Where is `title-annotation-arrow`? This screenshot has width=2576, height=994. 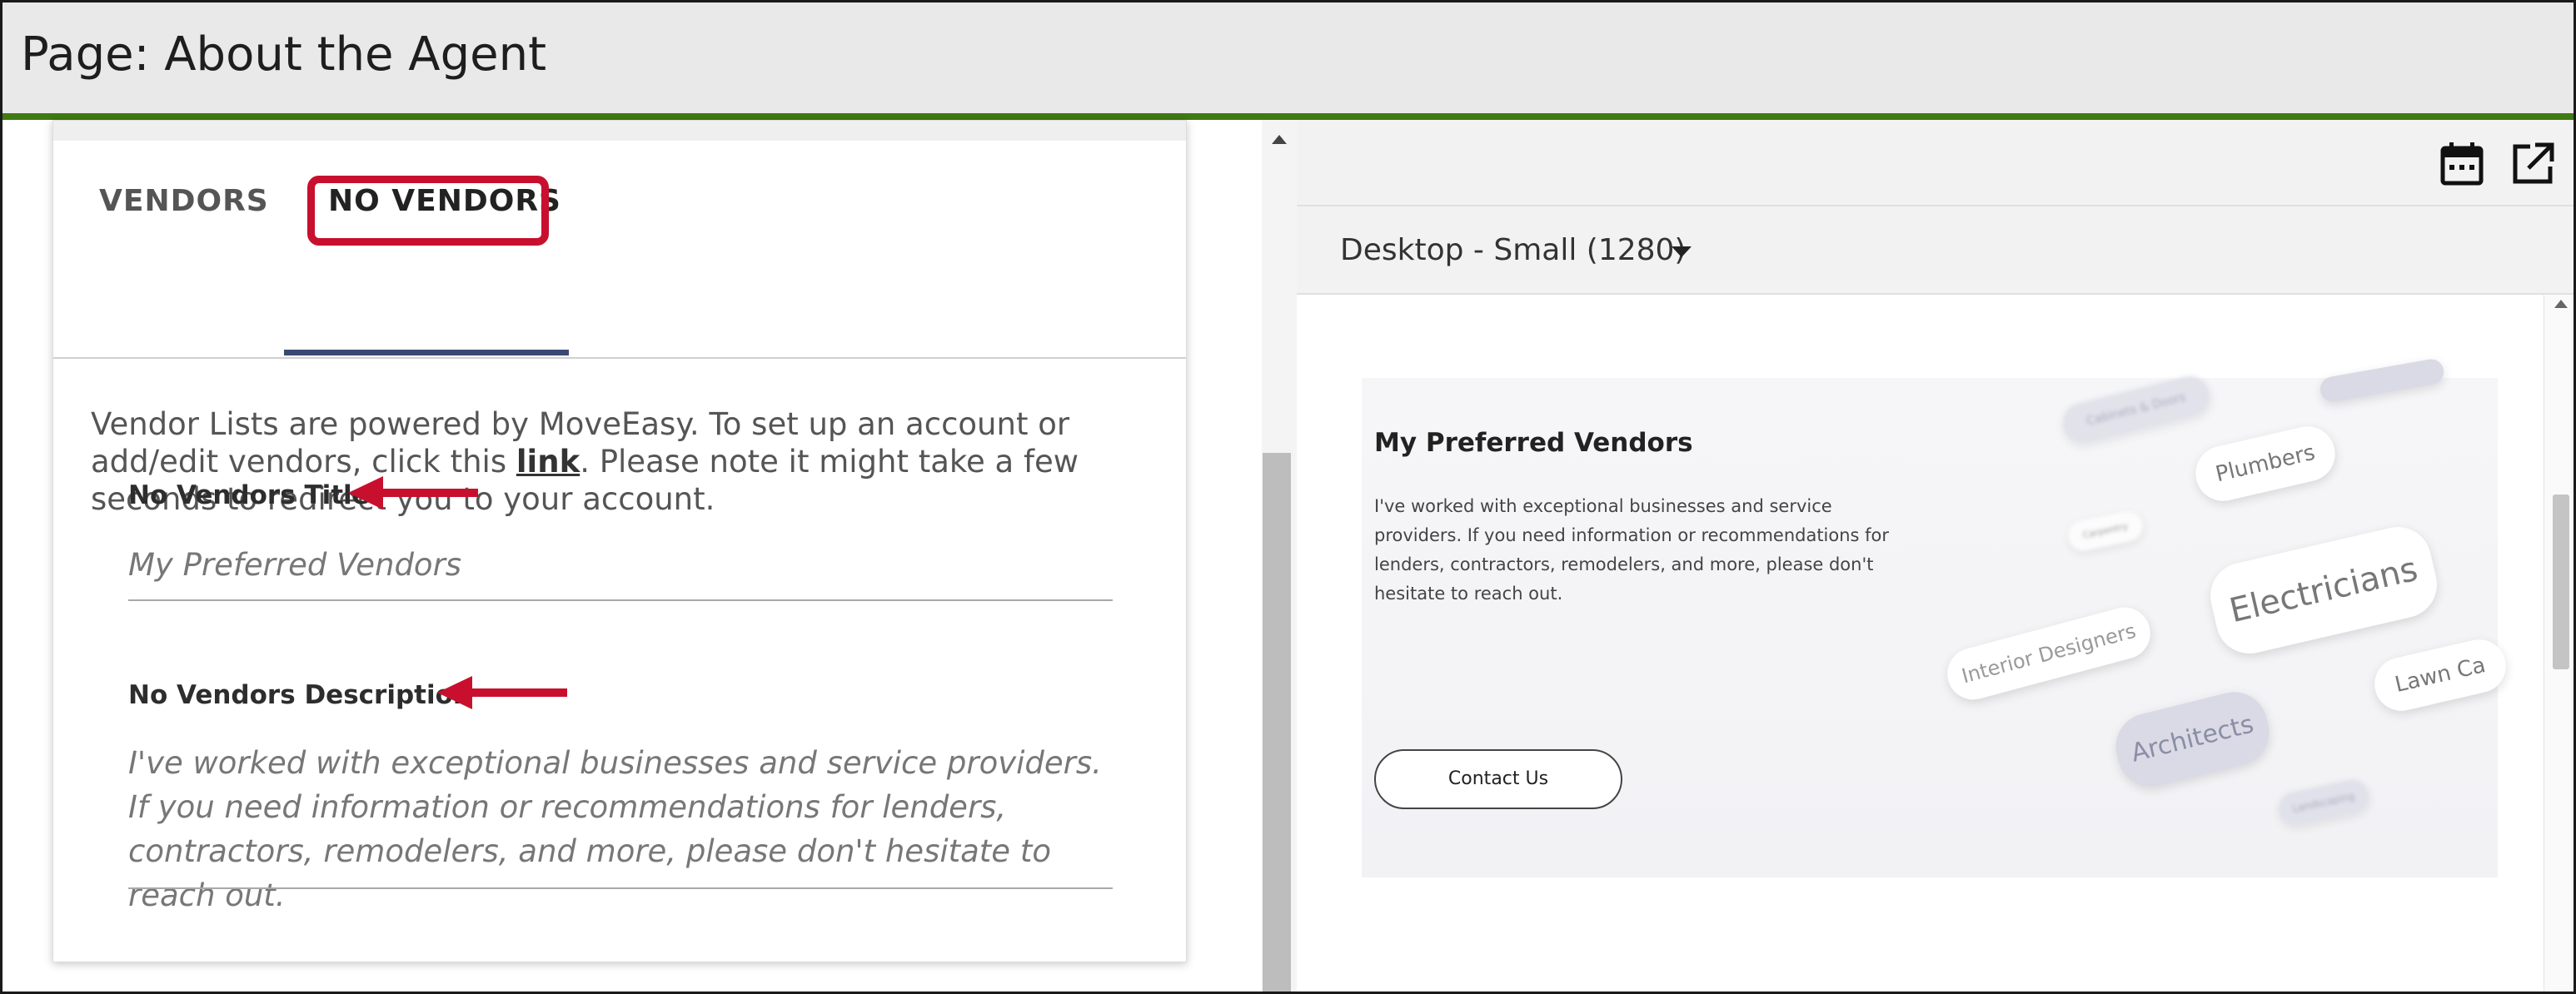 title-annotation-arrow is located at coordinates (413, 493).